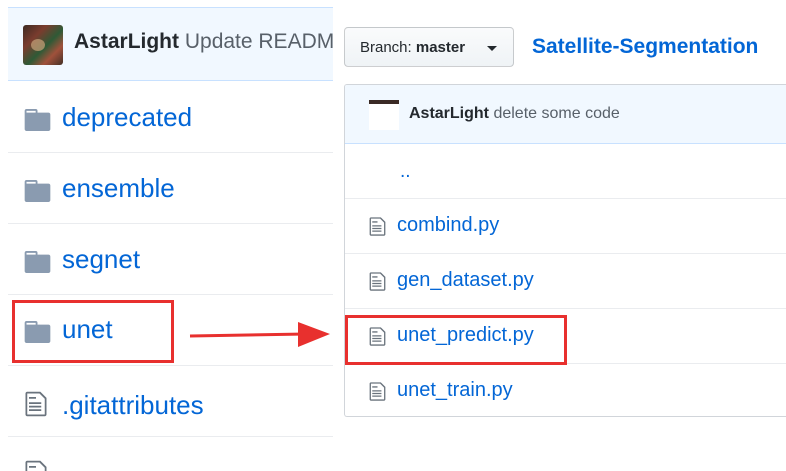 This screenshot has width=786, height=471. What do you see at coordinates (170, 259) in the screenshot?
I see `list-item: segnet` at bounding box center [170, 259].